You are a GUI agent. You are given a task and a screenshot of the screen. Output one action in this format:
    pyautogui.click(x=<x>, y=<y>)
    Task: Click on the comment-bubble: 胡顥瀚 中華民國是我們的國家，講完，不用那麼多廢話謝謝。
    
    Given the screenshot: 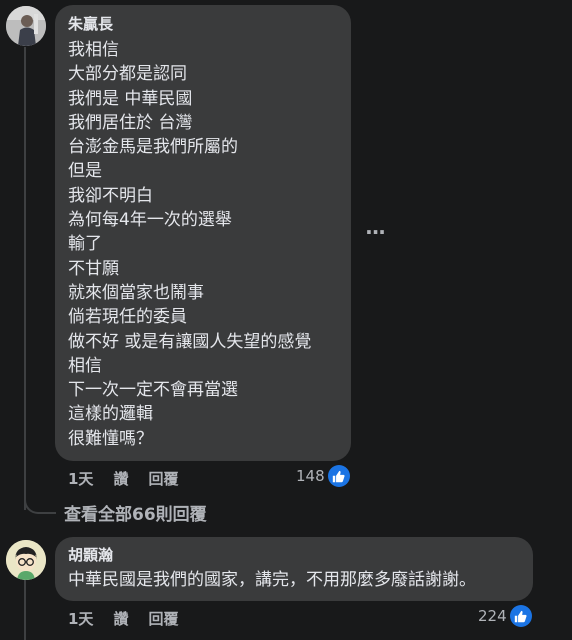 What is the action you would take?
    pyautogui.click(x=294, y=569)
    